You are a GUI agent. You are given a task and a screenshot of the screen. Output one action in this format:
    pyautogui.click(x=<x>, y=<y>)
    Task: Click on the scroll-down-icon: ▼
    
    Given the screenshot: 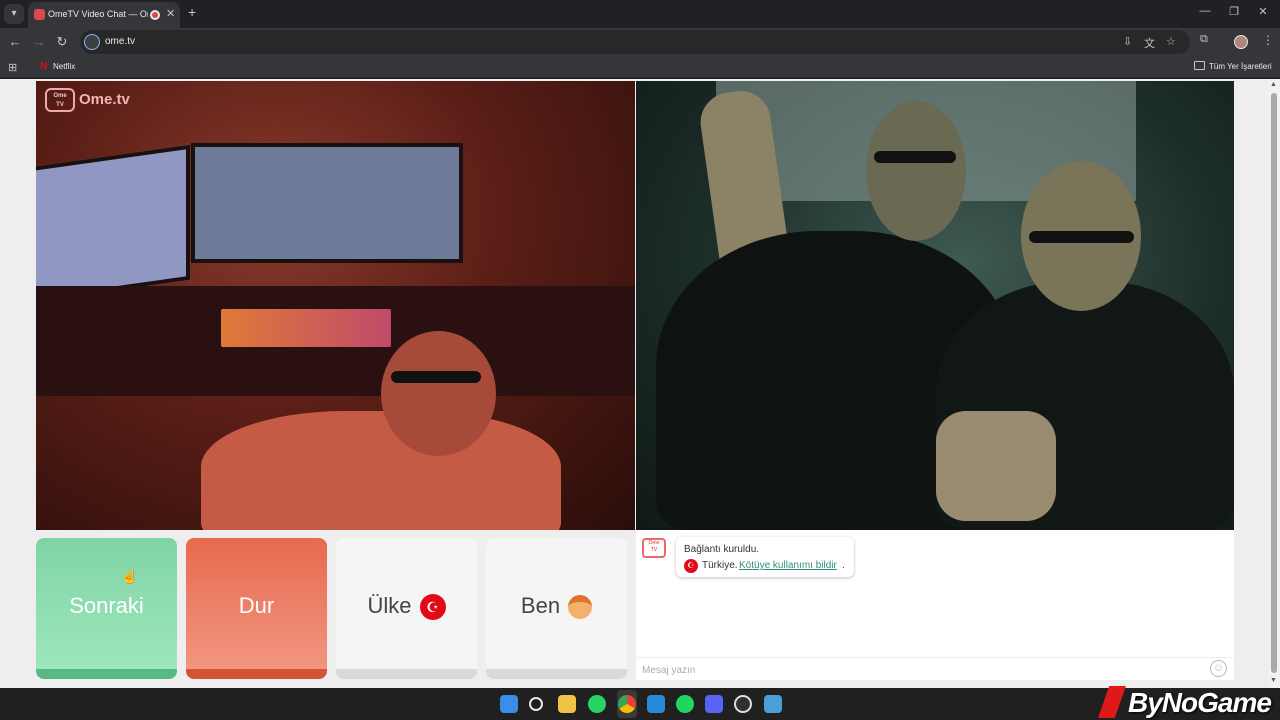 What is the action you would take?
    pyautogui.click(x=1273, y=680)
    